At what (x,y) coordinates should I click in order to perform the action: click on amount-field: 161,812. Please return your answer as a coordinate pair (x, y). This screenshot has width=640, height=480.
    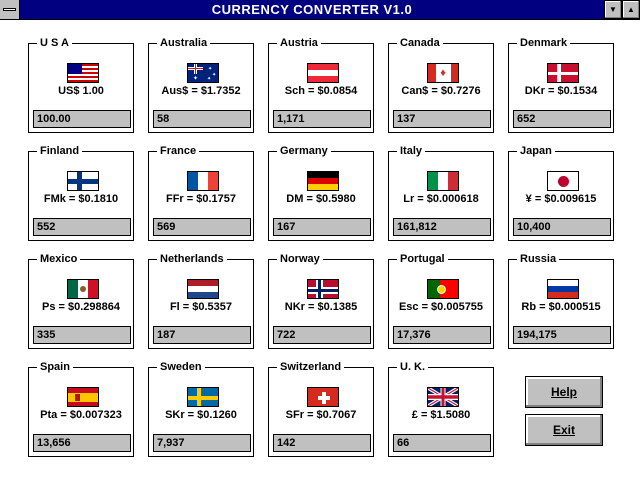
    Looking at the image, I should click on (442, 227).